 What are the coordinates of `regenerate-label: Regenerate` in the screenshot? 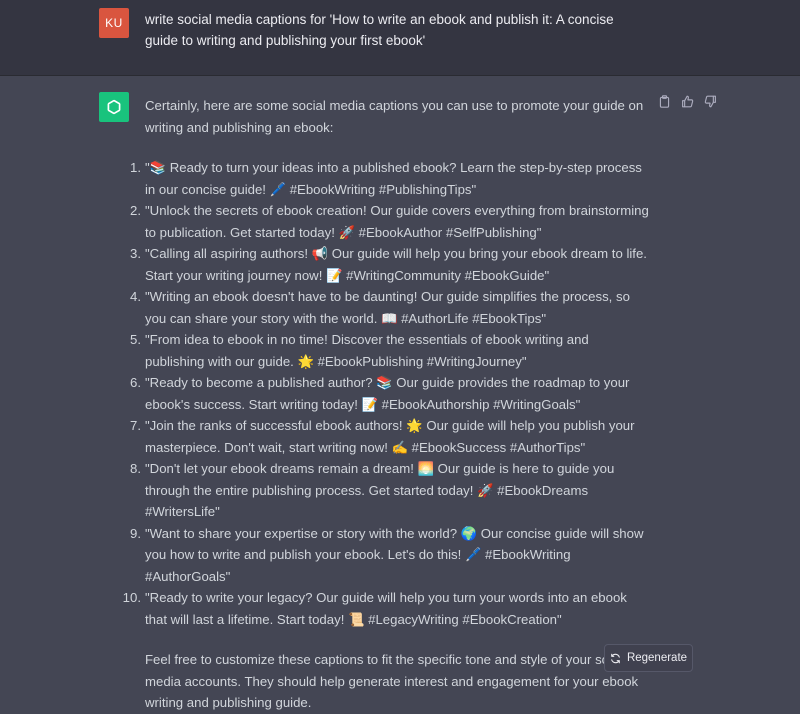 It's located at (657, 658).